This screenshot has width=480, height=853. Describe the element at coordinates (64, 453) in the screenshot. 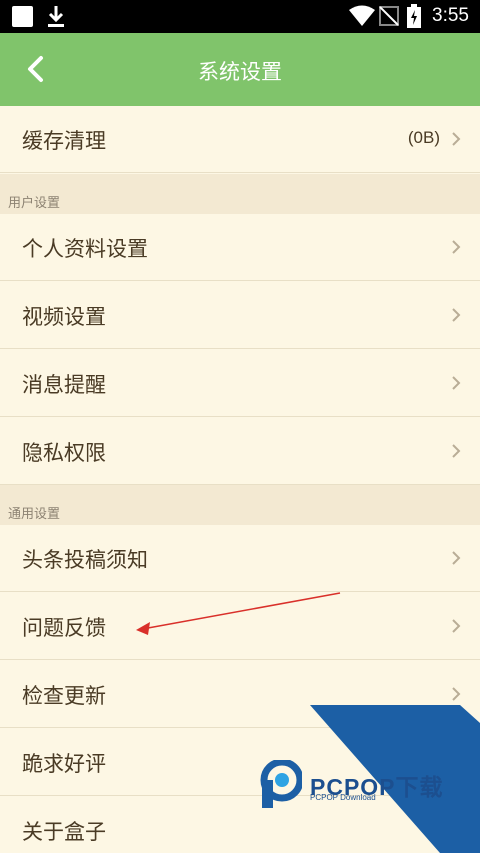

I see `row-label: 隐私权限` at that location.